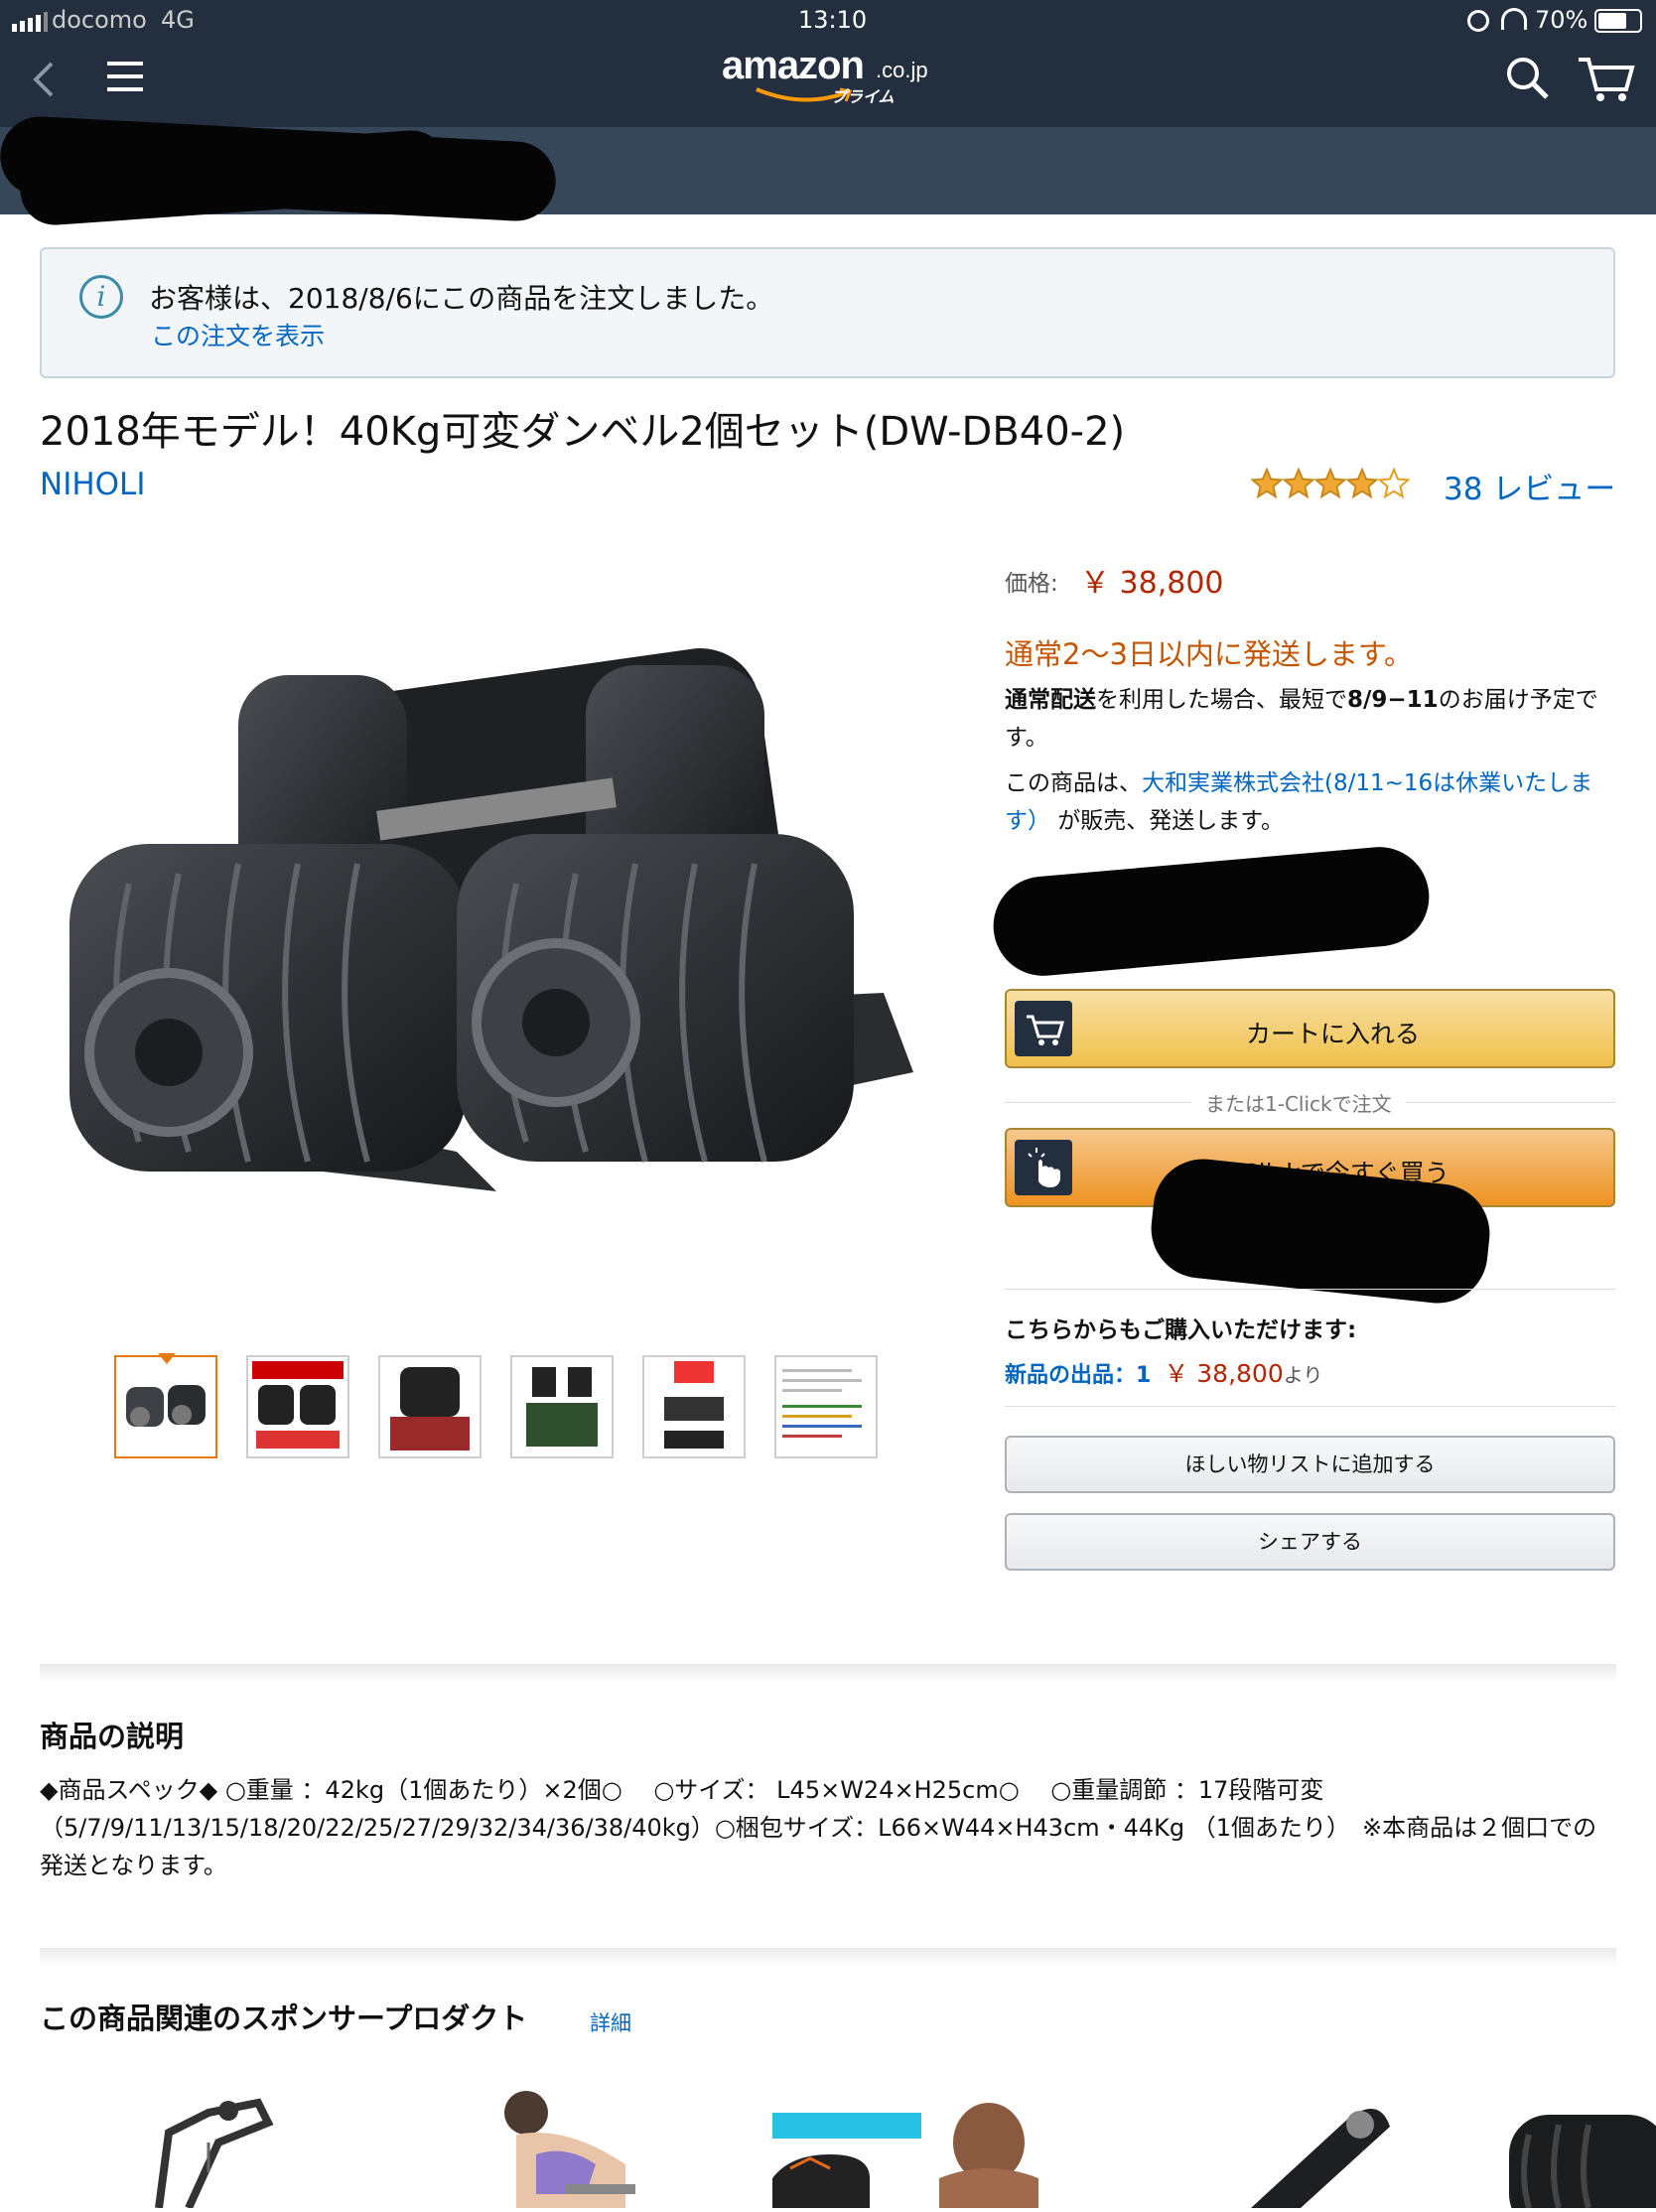  I want to click on delivery-info: 通常配送を利用した場合、最短で8/9−11のお届け予定です。, so click(1313, 719).